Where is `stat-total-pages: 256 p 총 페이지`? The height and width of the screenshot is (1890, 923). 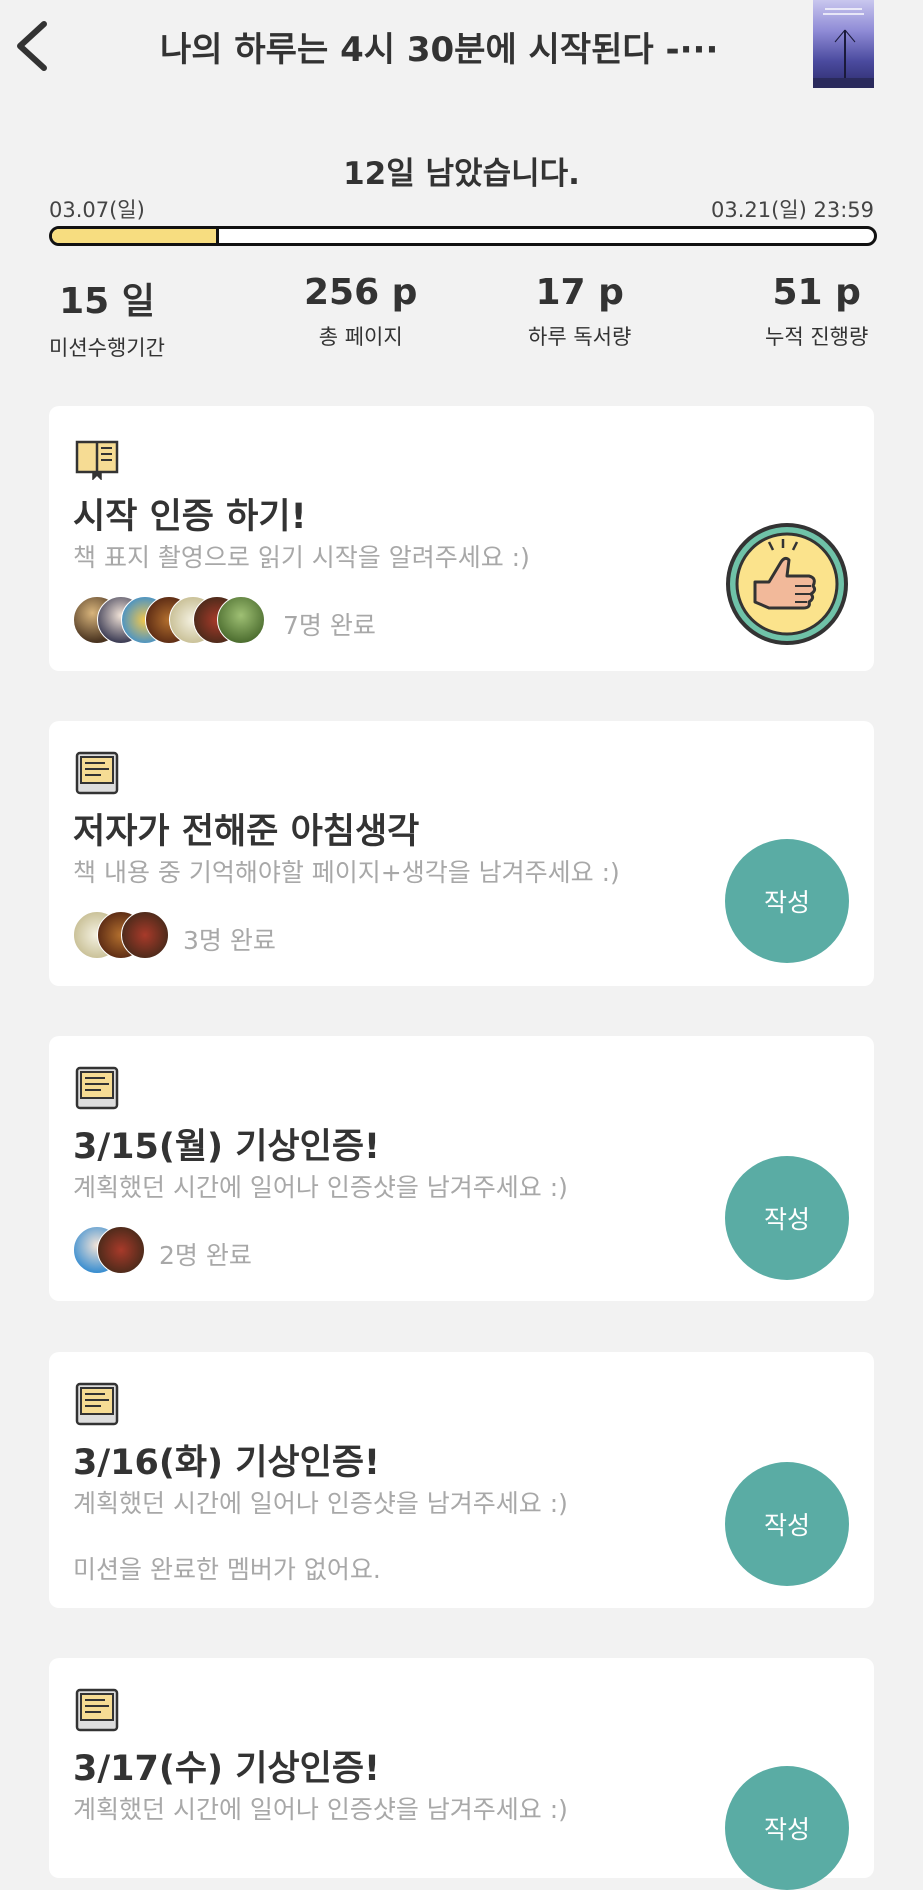
stat-total-pages: 256 p 총 페이지 is located at coordinates (360, 311).